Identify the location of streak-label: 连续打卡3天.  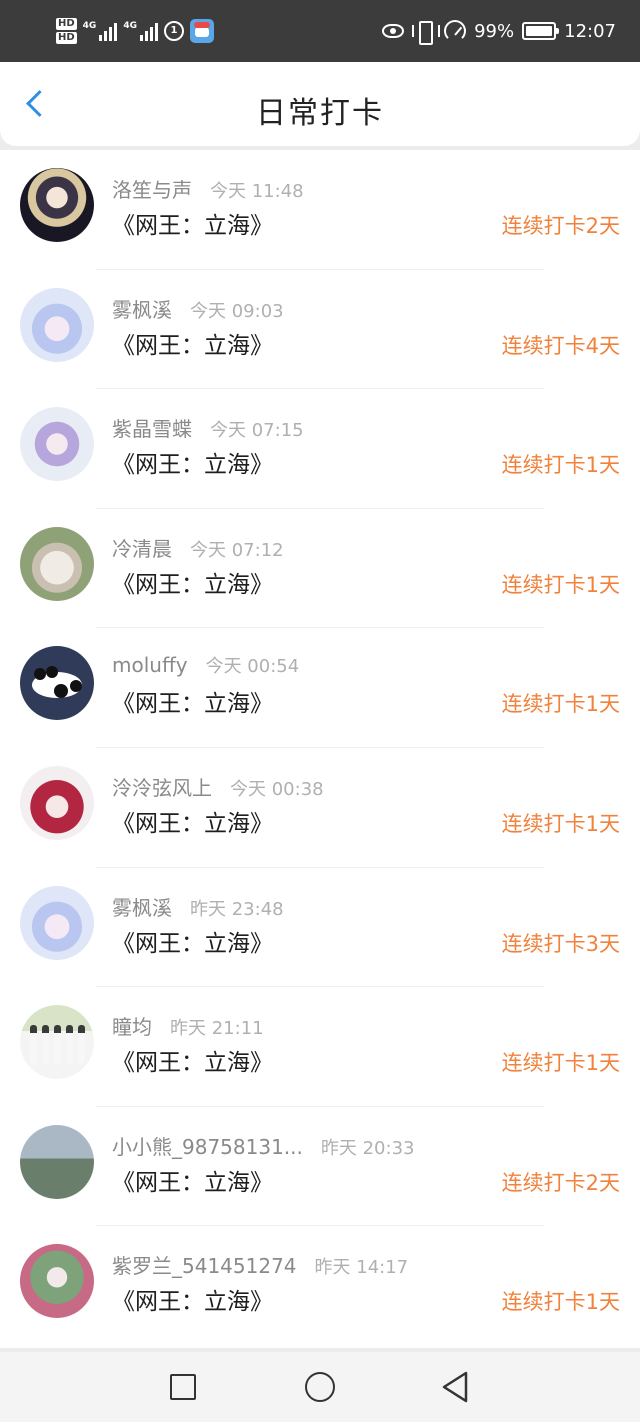
(560, 943).